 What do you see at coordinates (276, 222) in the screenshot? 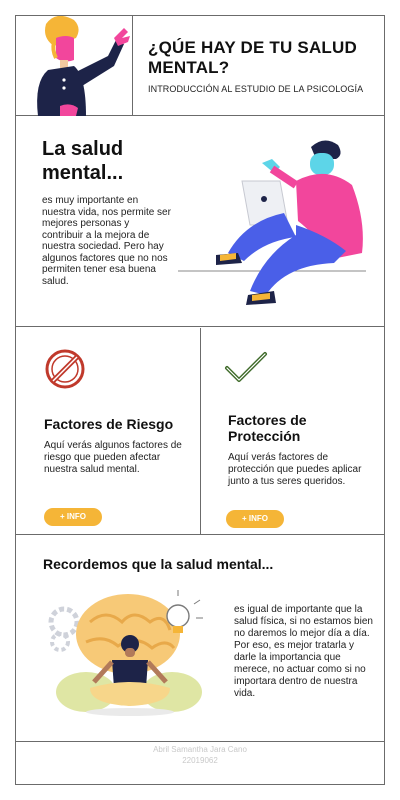
I see `person-with-laptop-illustration` at bounding box center [276, 222].